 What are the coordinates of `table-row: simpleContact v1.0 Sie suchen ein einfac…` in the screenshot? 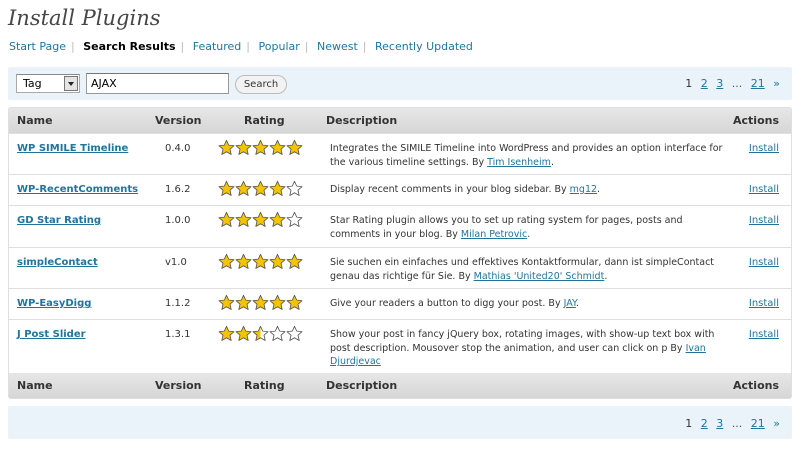 It's located at (400, 267).